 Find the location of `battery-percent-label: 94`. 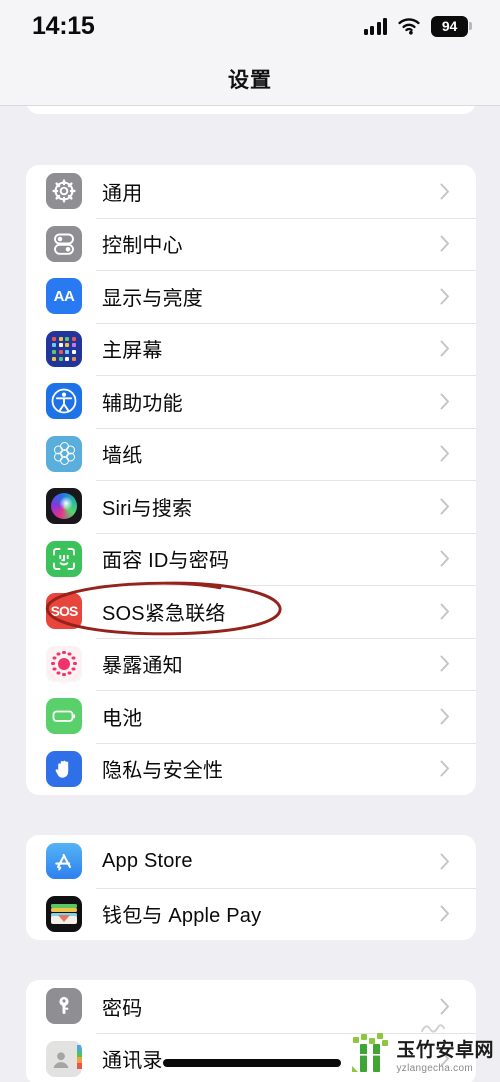

battery-percent-label: 94 is located at coordinates (449, 26).